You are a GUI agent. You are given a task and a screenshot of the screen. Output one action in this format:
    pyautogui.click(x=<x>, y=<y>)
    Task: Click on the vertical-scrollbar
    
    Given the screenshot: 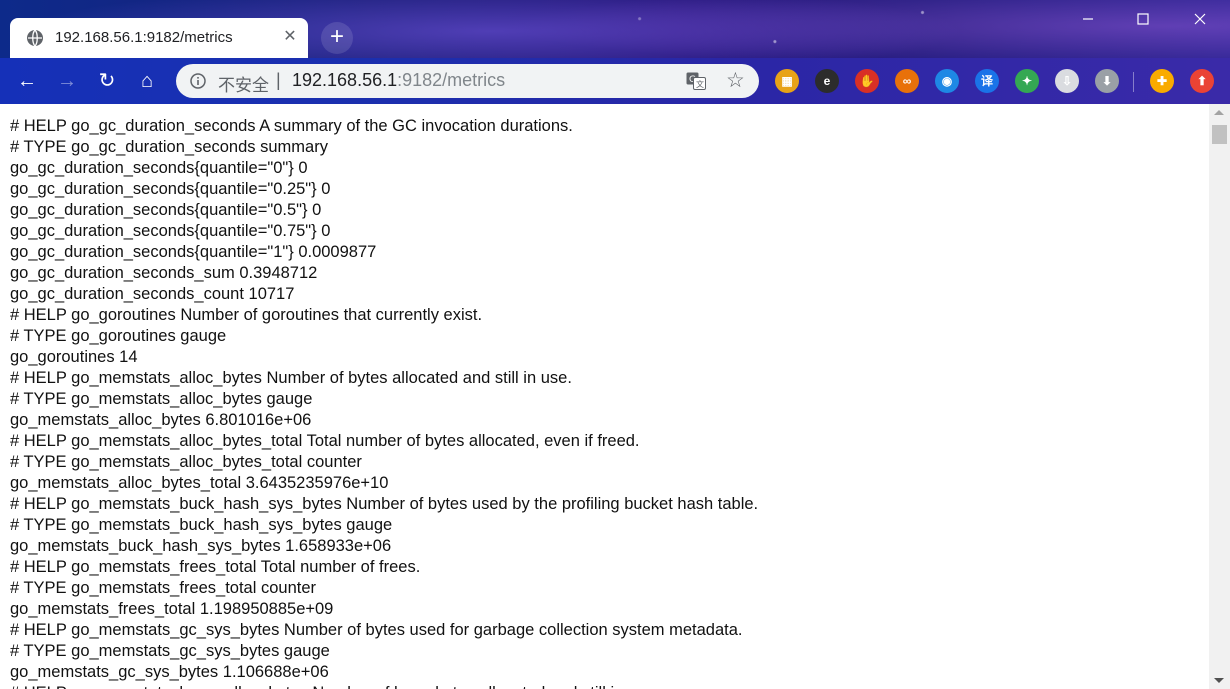 What is the action you would take?
    pyautogui.click(x=1219, y=396)
    